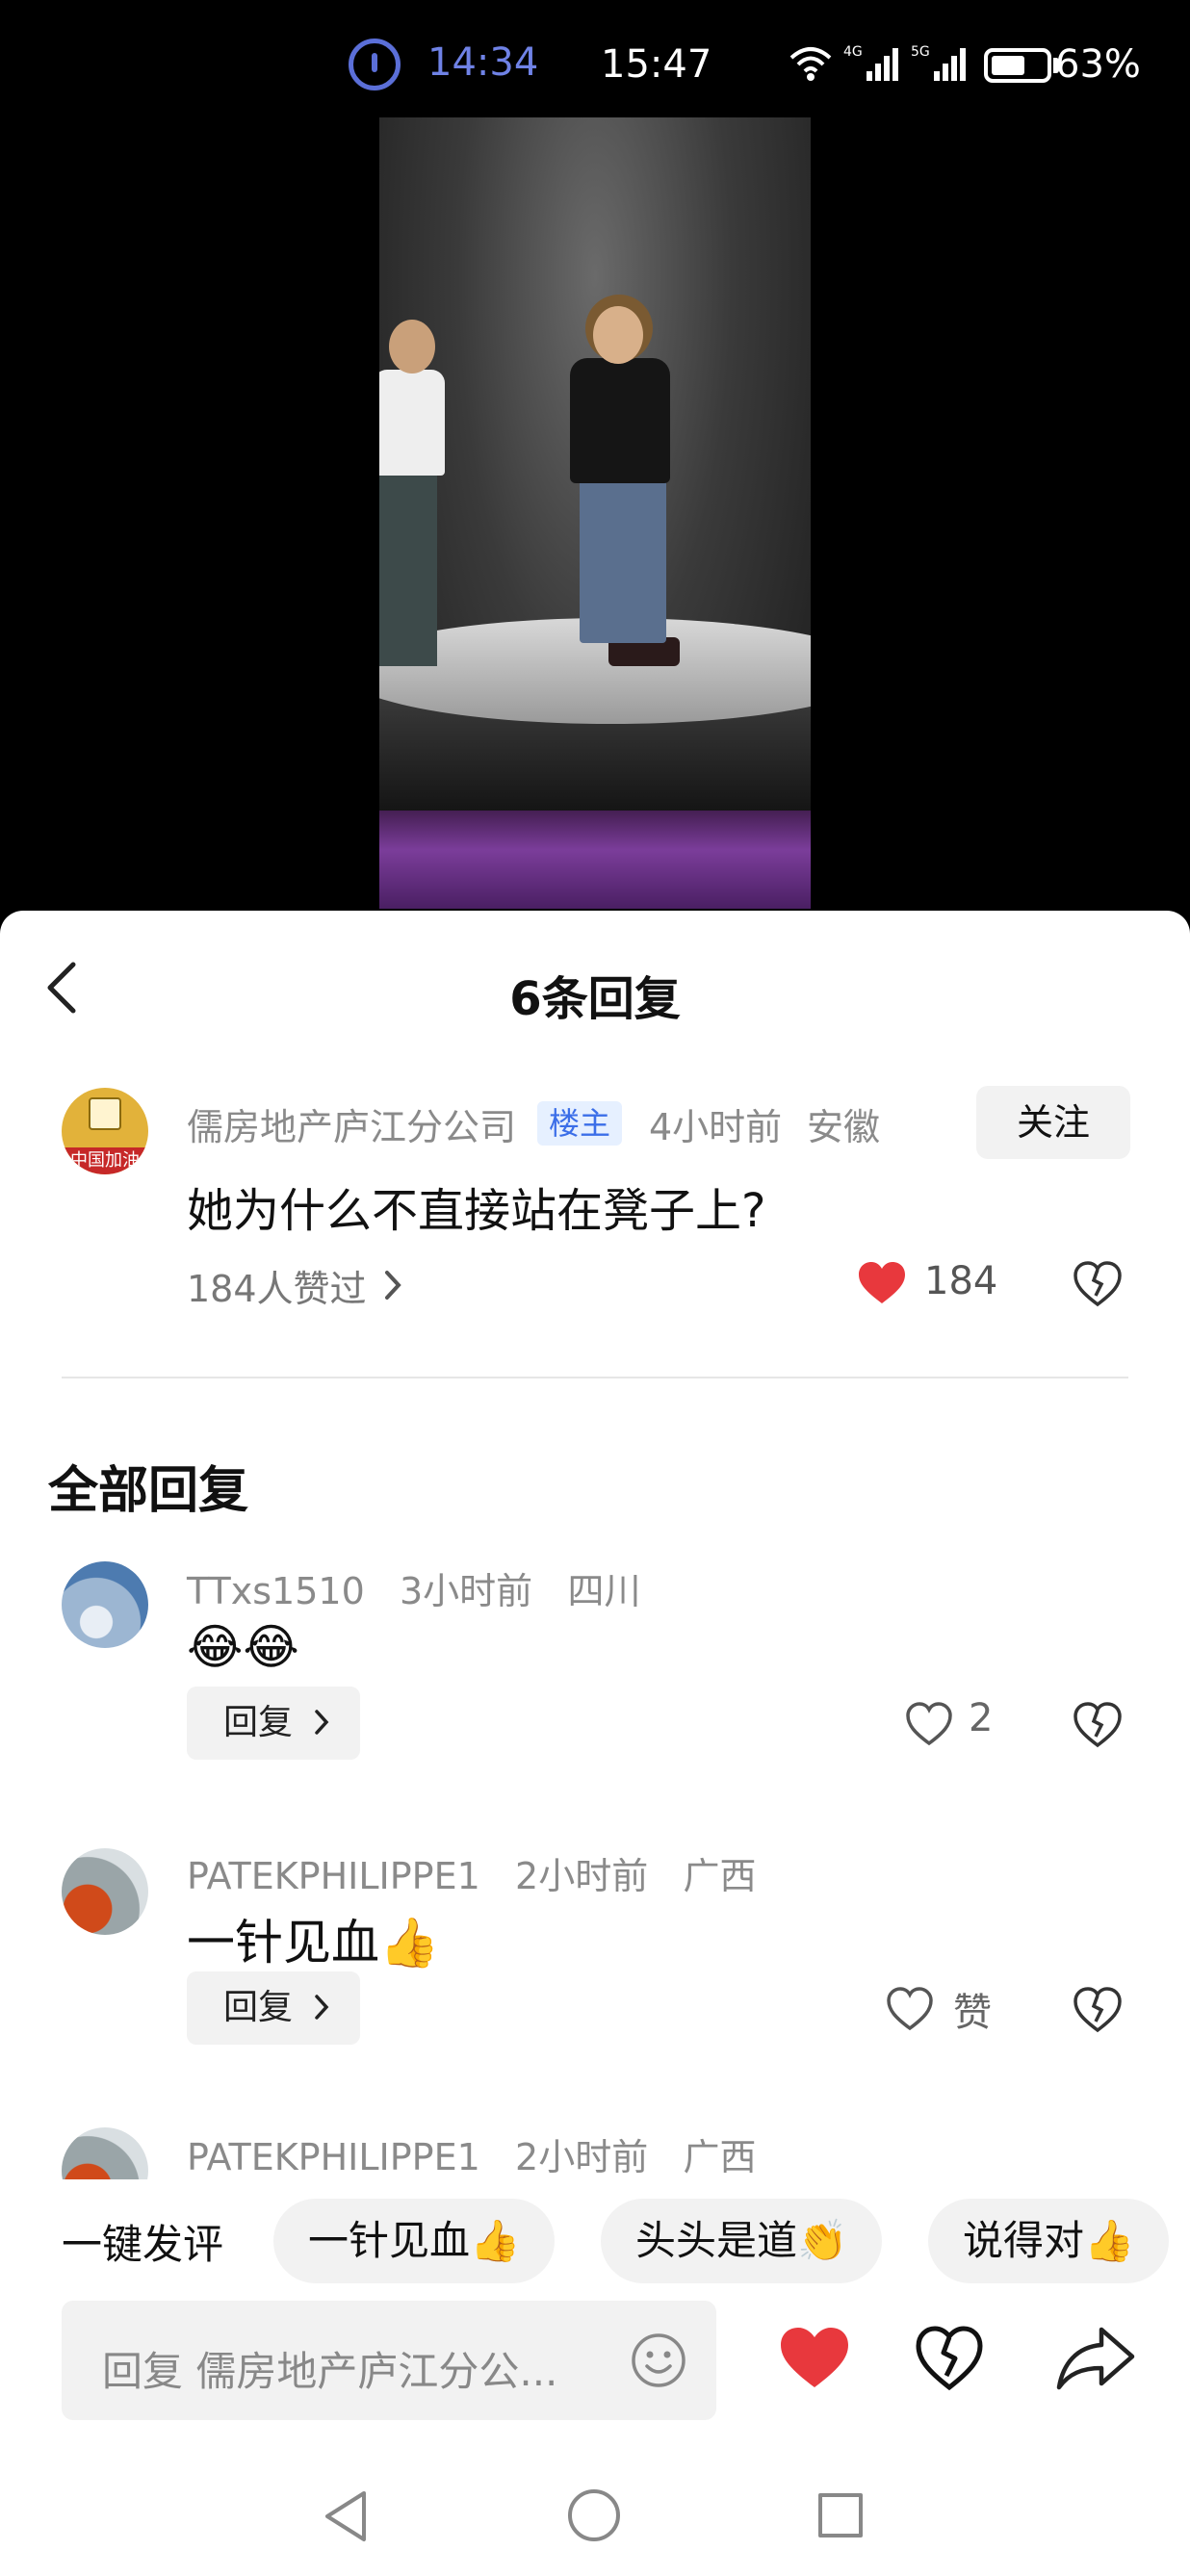 The width and height of the screenshot is (1190, 2576). Describe the element at coordinates (1053, 1123) in the screenshot. I see `follow-button: 关注` at that location.